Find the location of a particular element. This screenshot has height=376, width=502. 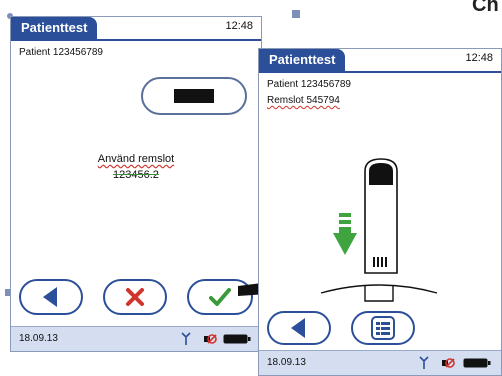

corner-label: Ch is located at coordinates (485, 8).